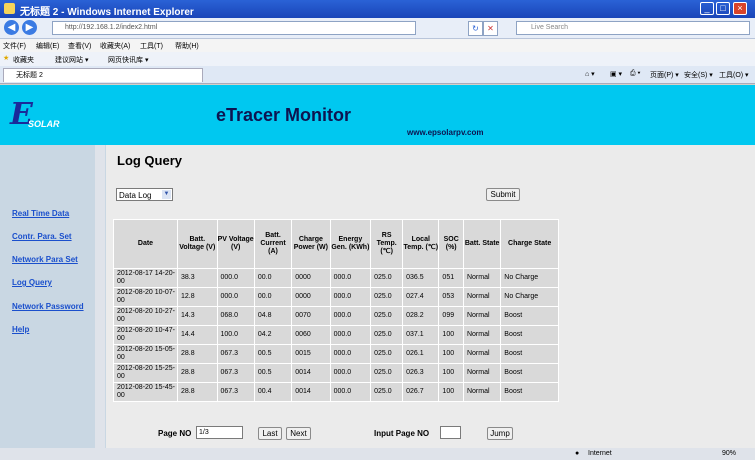  What do you see at coordinates (529, 278) in the screenshot?
I see `table-cell: No Charge` at bounding box center [529, 278].